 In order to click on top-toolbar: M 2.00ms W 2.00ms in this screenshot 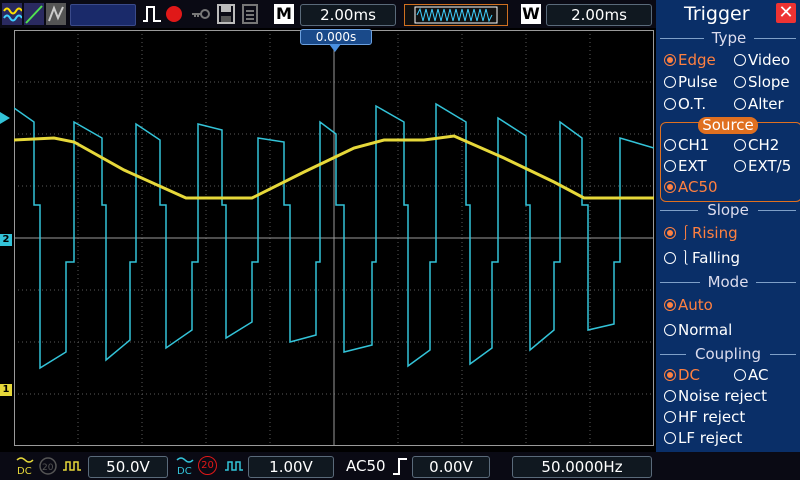, I will do `click(328, 14)`.